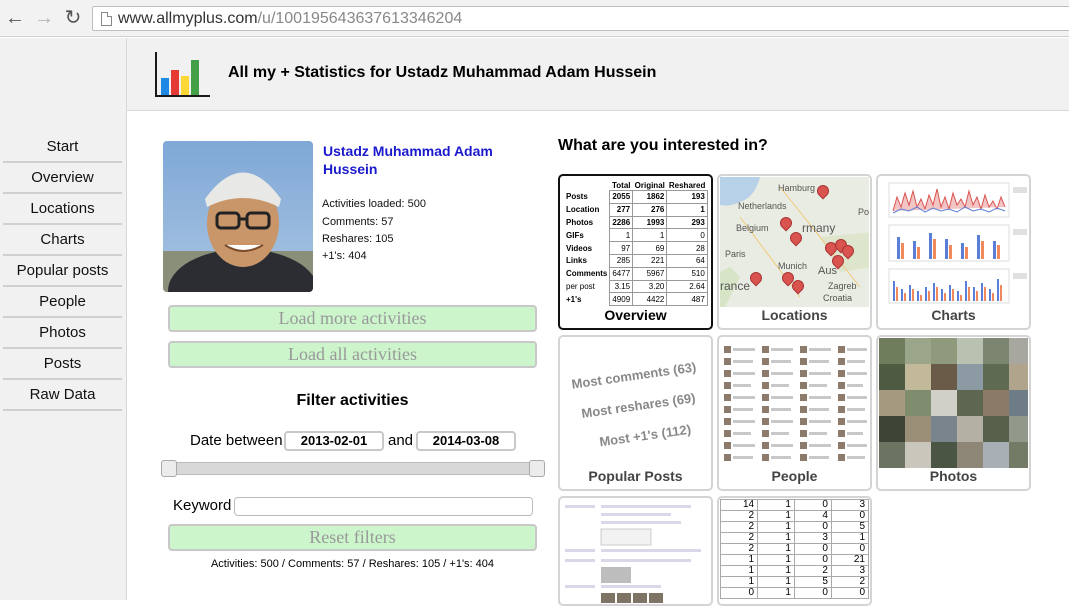  I want to click on table-header: Reshared, so click(687, 185).